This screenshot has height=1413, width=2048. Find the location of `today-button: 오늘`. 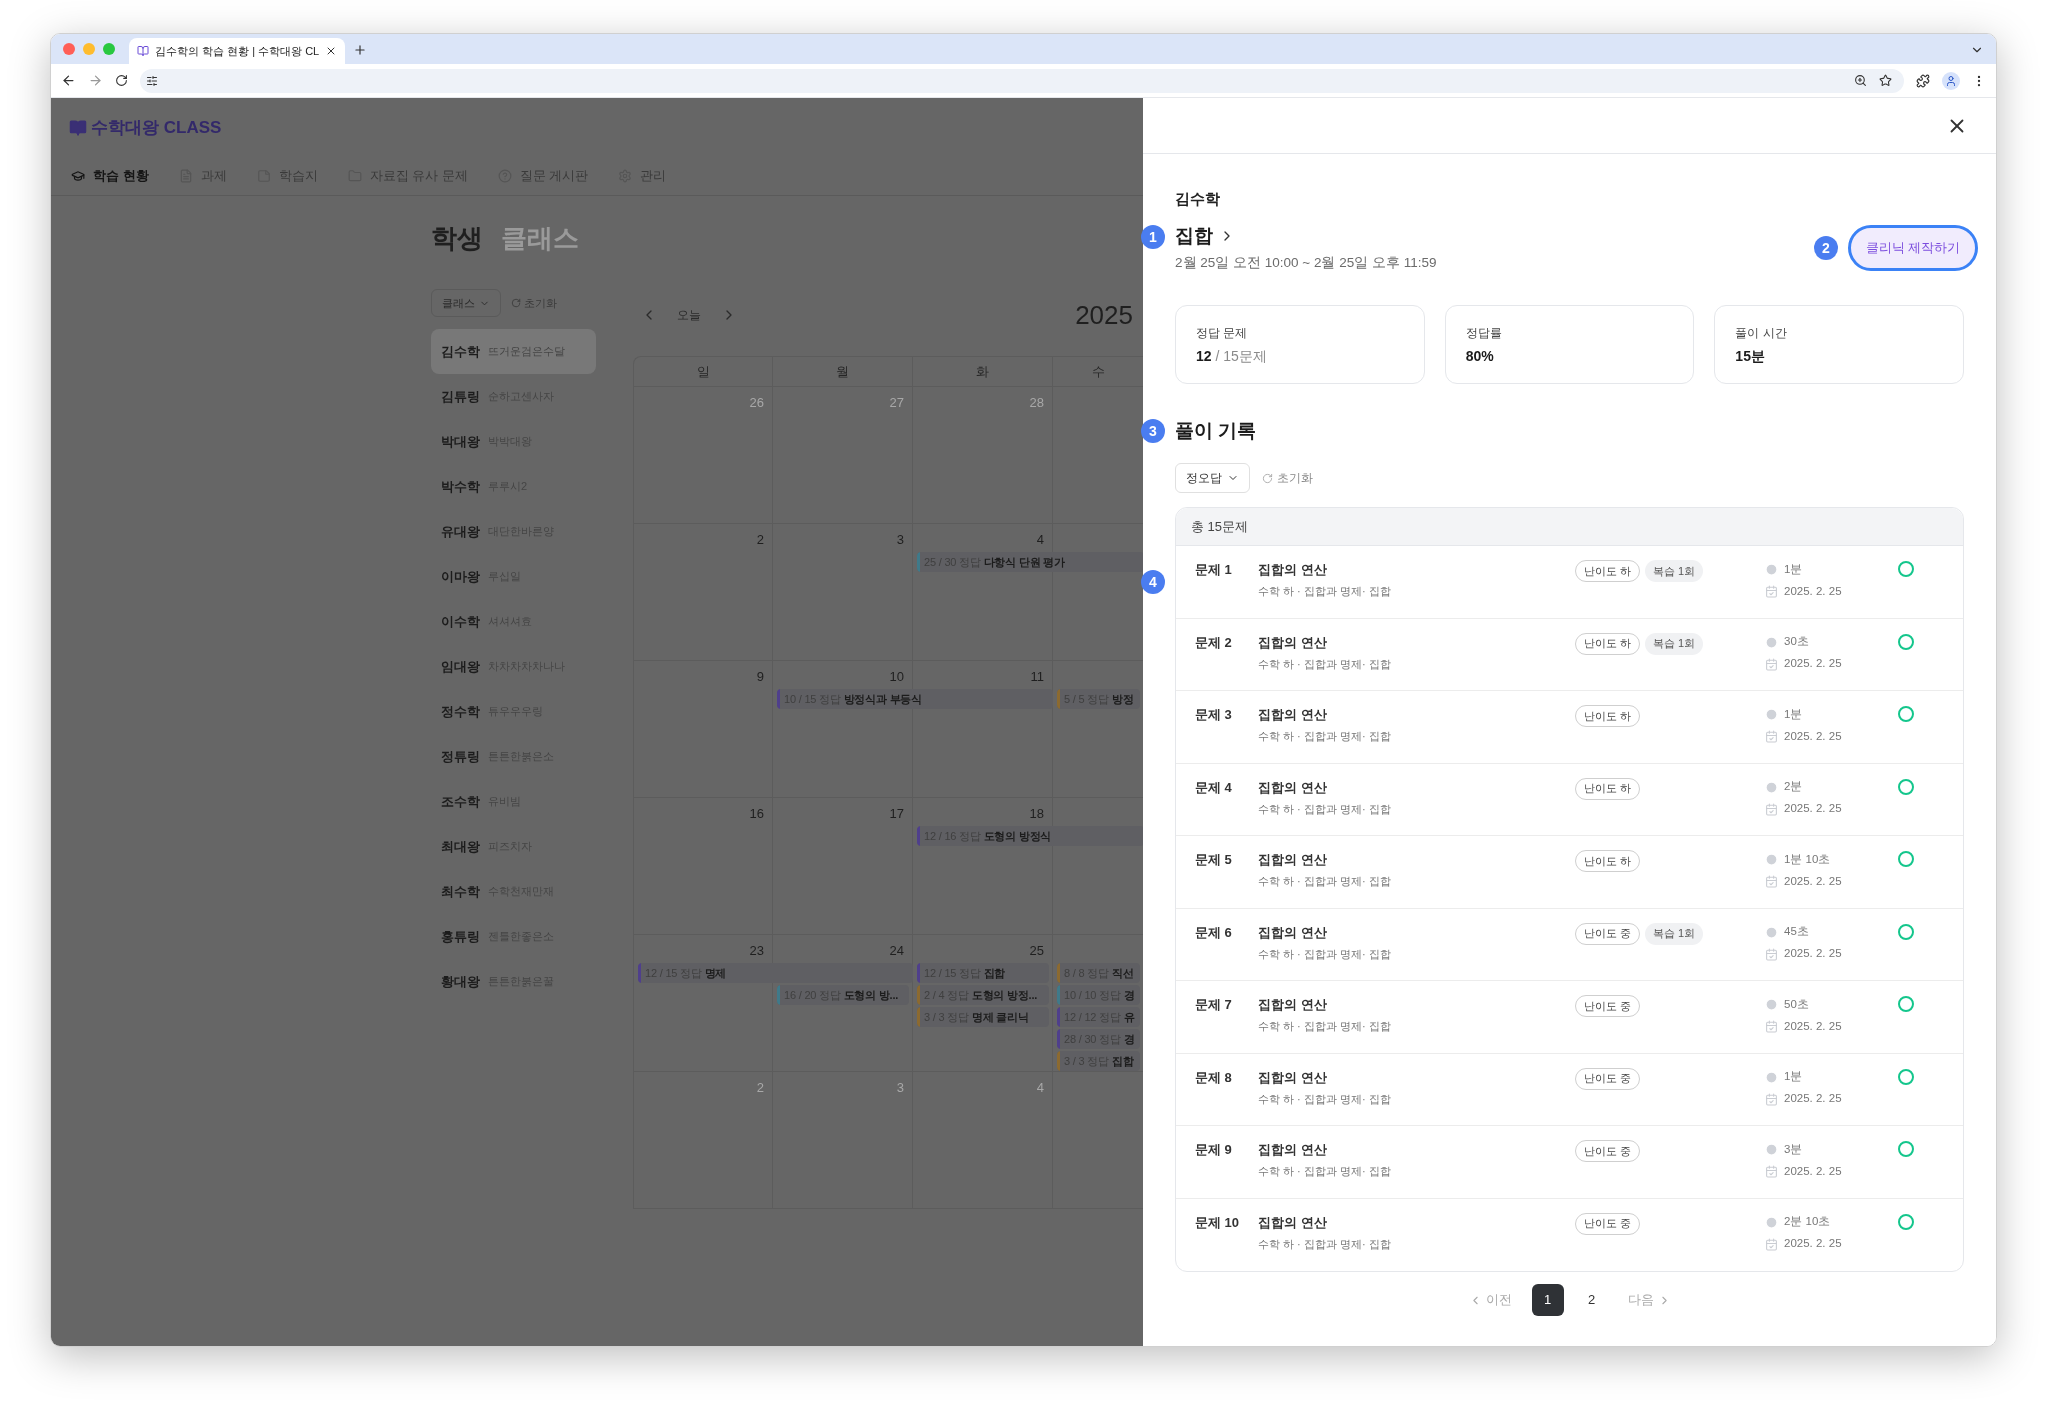

today-button: 오늘 is located at coordinates (689, 315).